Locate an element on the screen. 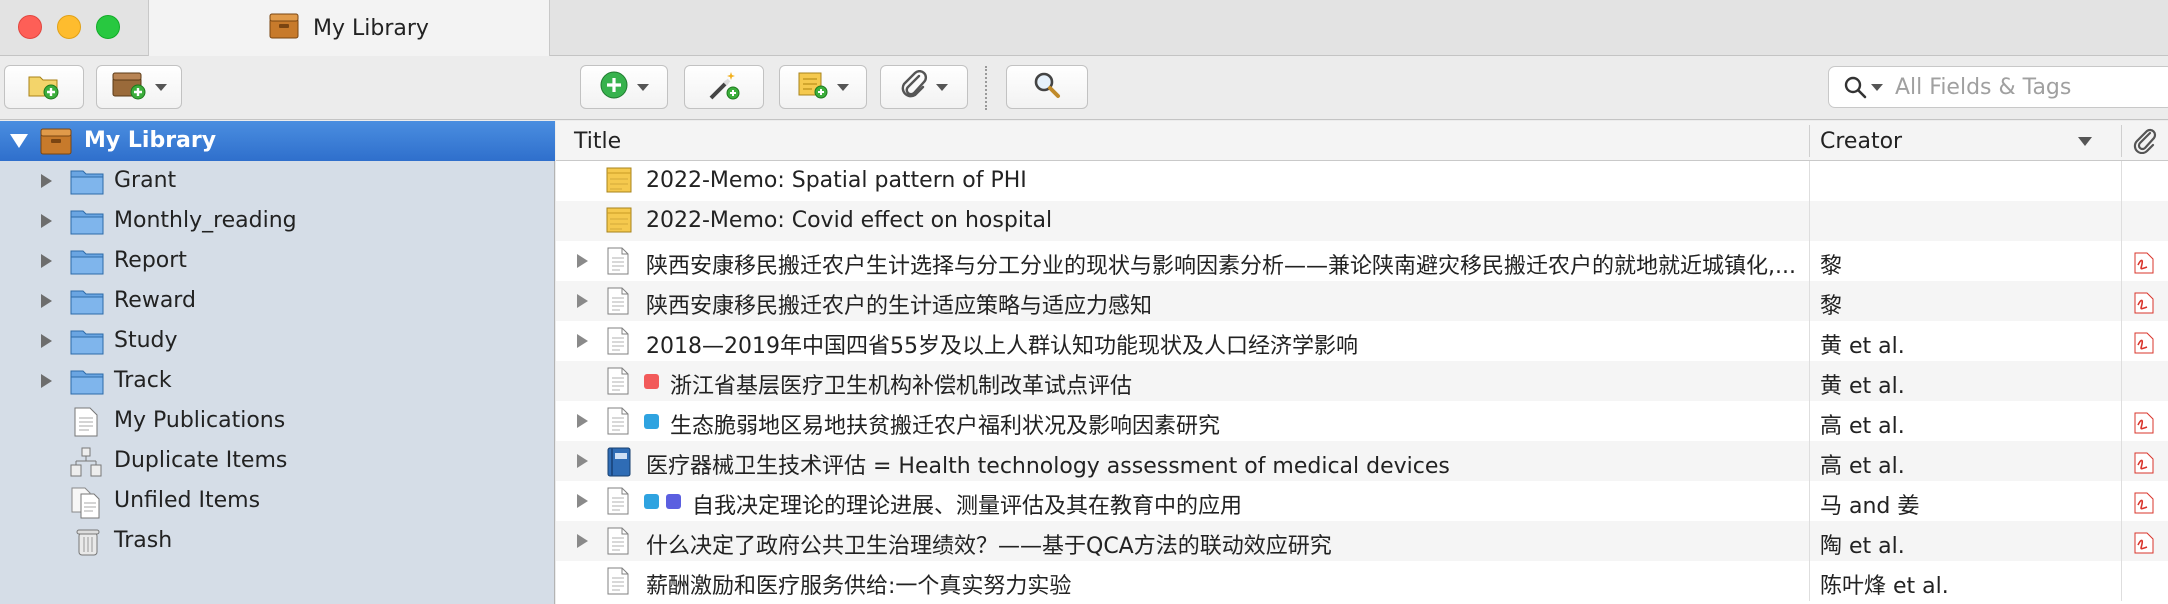 The image size is (2168, 604). sort-descending-icon is located at coordinates (2085, 141).